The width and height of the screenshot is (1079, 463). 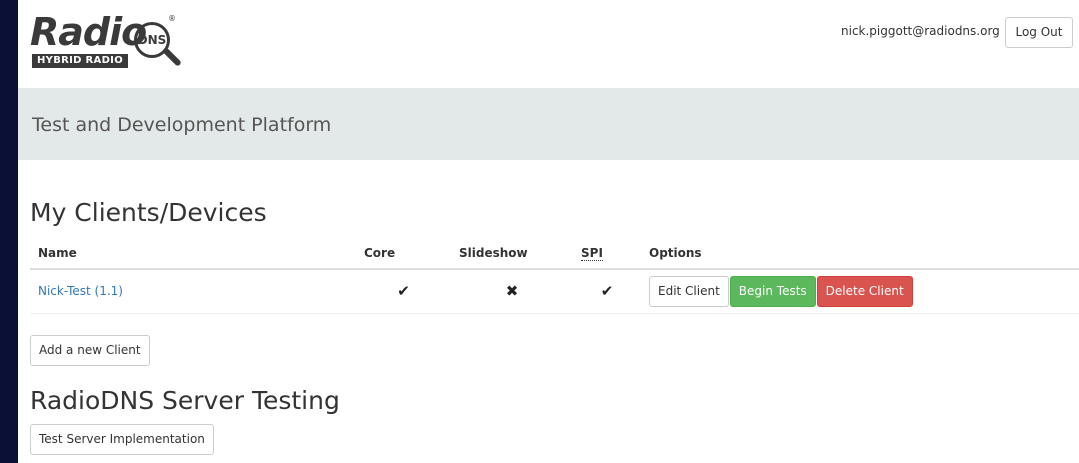 What do you see at coordinates (607, 253) in the screenshot?
I see `column-header-spi: SPI` at bounding box center [607, 253].